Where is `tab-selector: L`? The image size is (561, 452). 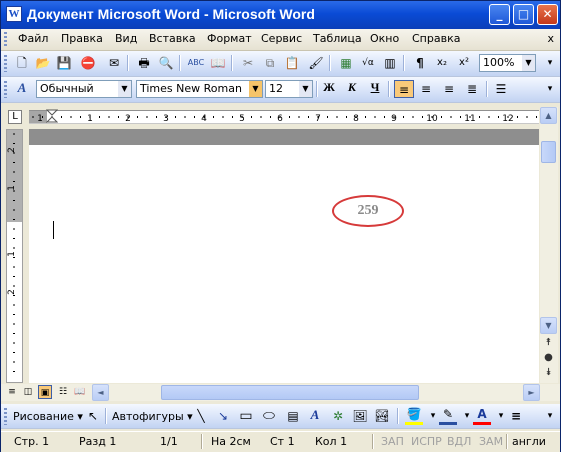 tab-selector: L is located at coordinates (15, 117).